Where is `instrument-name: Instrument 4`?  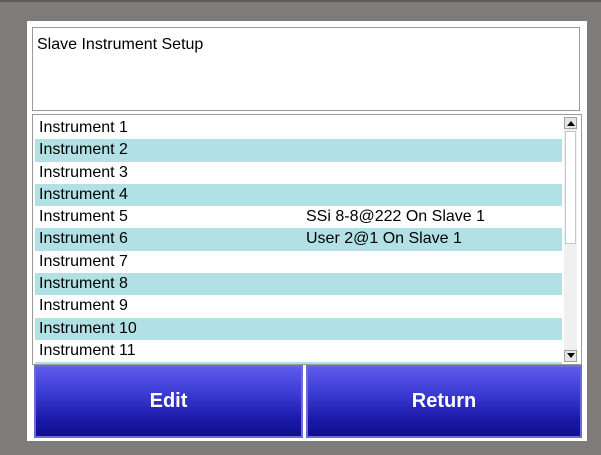 instrument-name: Instrument 4 is located at coordinates (83, 194).